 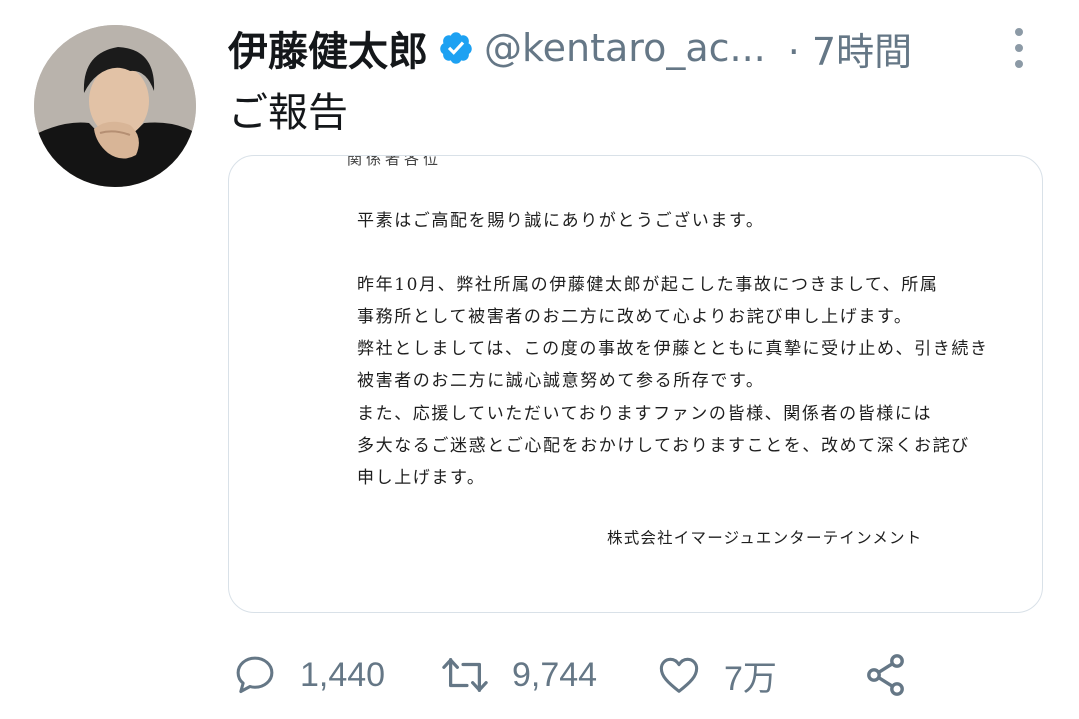 What do you see at coordinates (663, 446) in the screenshot?
I see `document-line: 多大なるご迷惑とご心配をおかけしておりますことを、改めて深くお詫び` at bounding box center [663, 446].